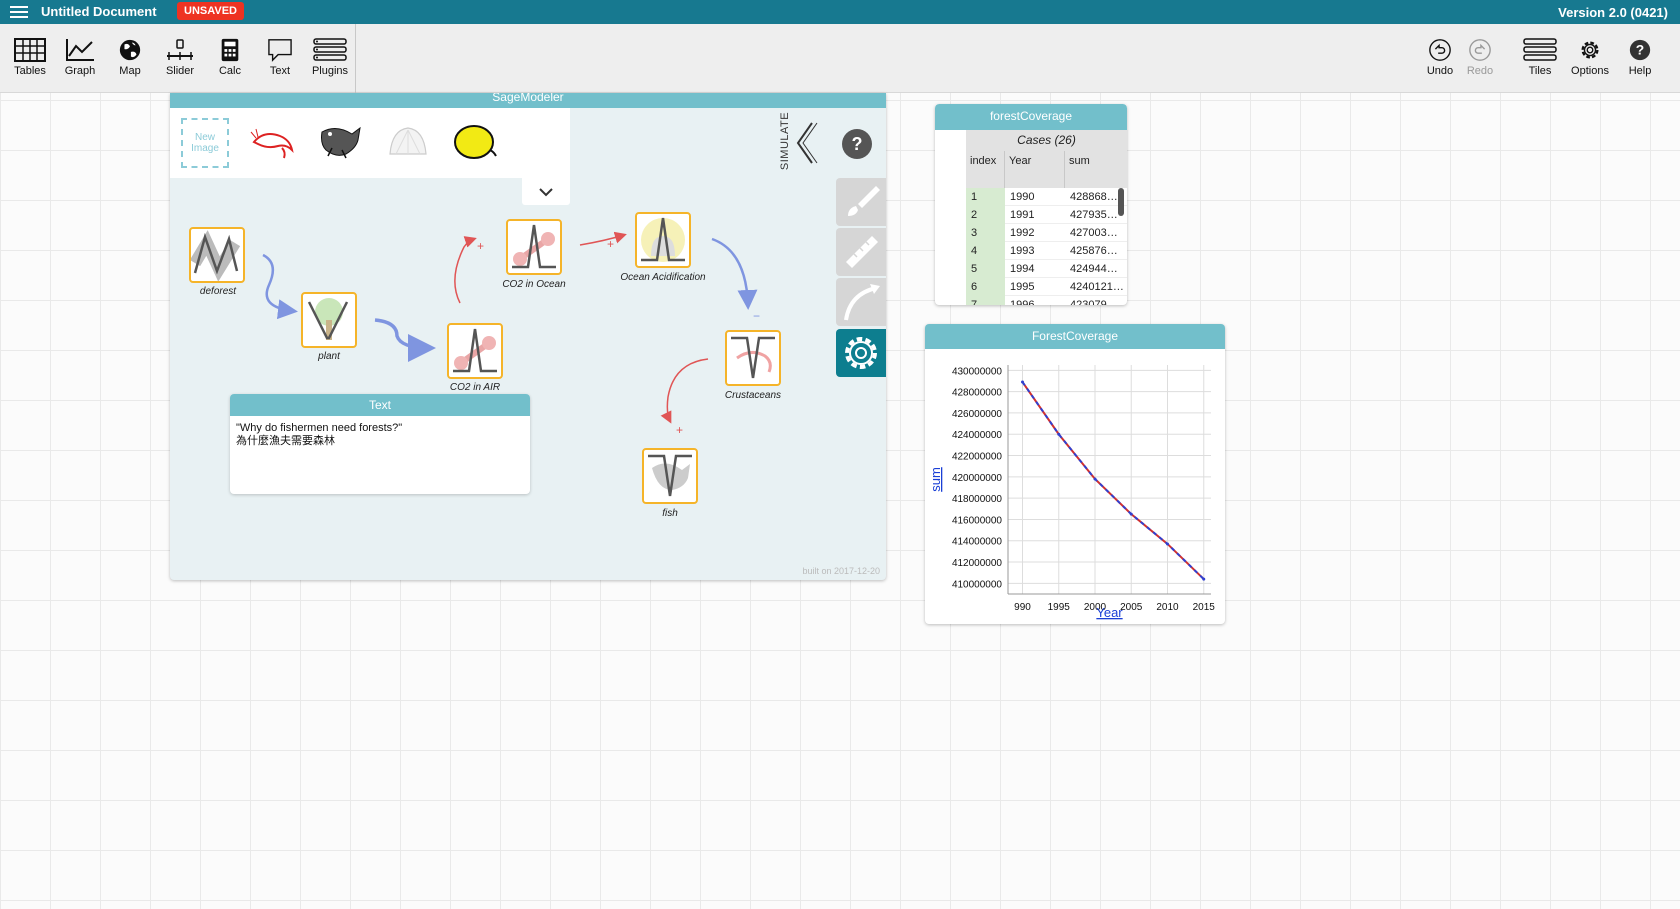  Describe the element at coordinates (180, 71) in the screenshot. I see `slider-label: Slider` at that location.